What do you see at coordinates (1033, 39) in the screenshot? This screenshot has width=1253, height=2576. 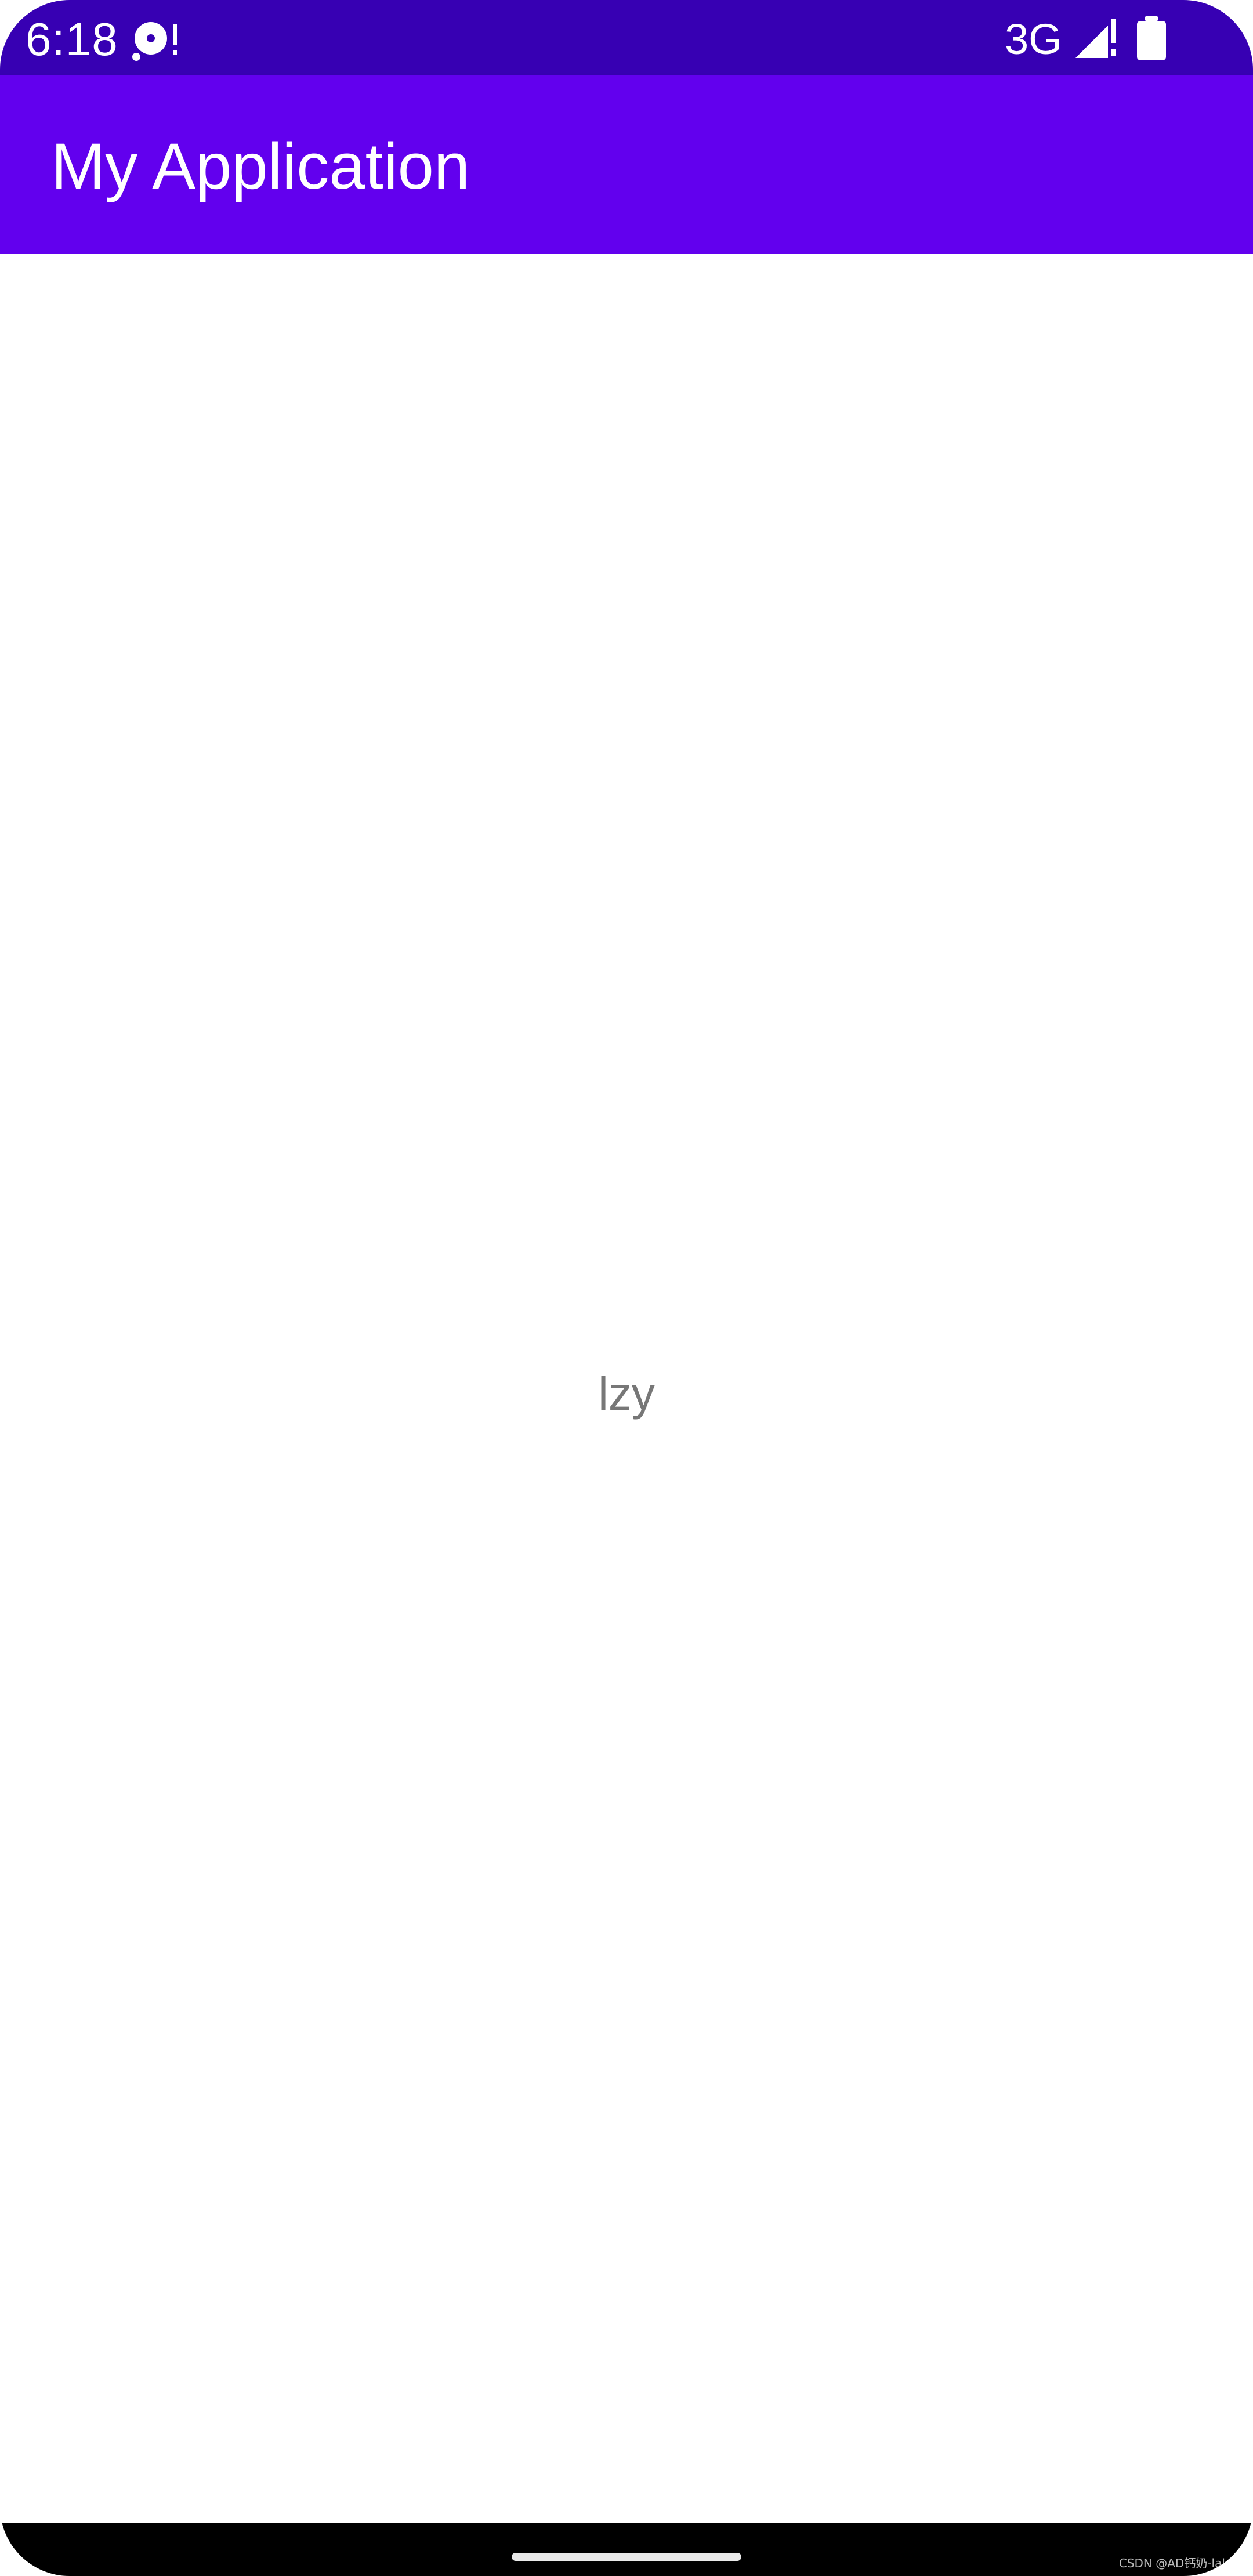 I see `network-type: 3G` at bounding box center [1033, 39].